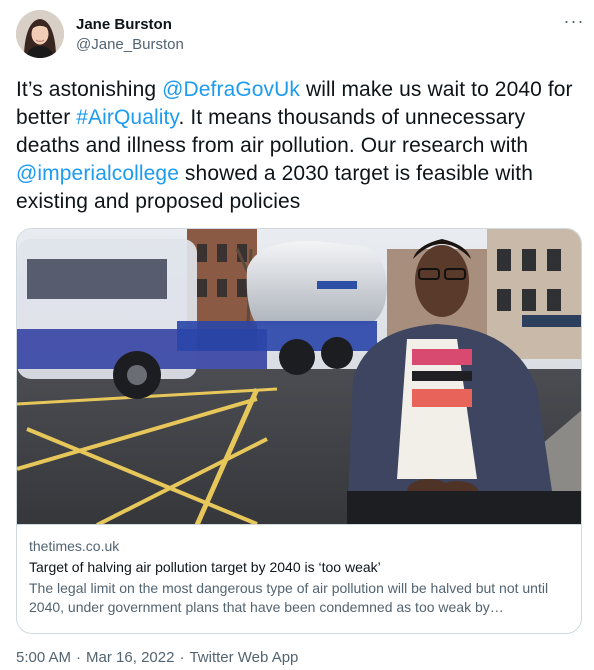  What do you see at coordinates (97, 173) in the screenshot?
I see `mention-imperialcollege: @imperialcollege` at bounding box center [97, 173].